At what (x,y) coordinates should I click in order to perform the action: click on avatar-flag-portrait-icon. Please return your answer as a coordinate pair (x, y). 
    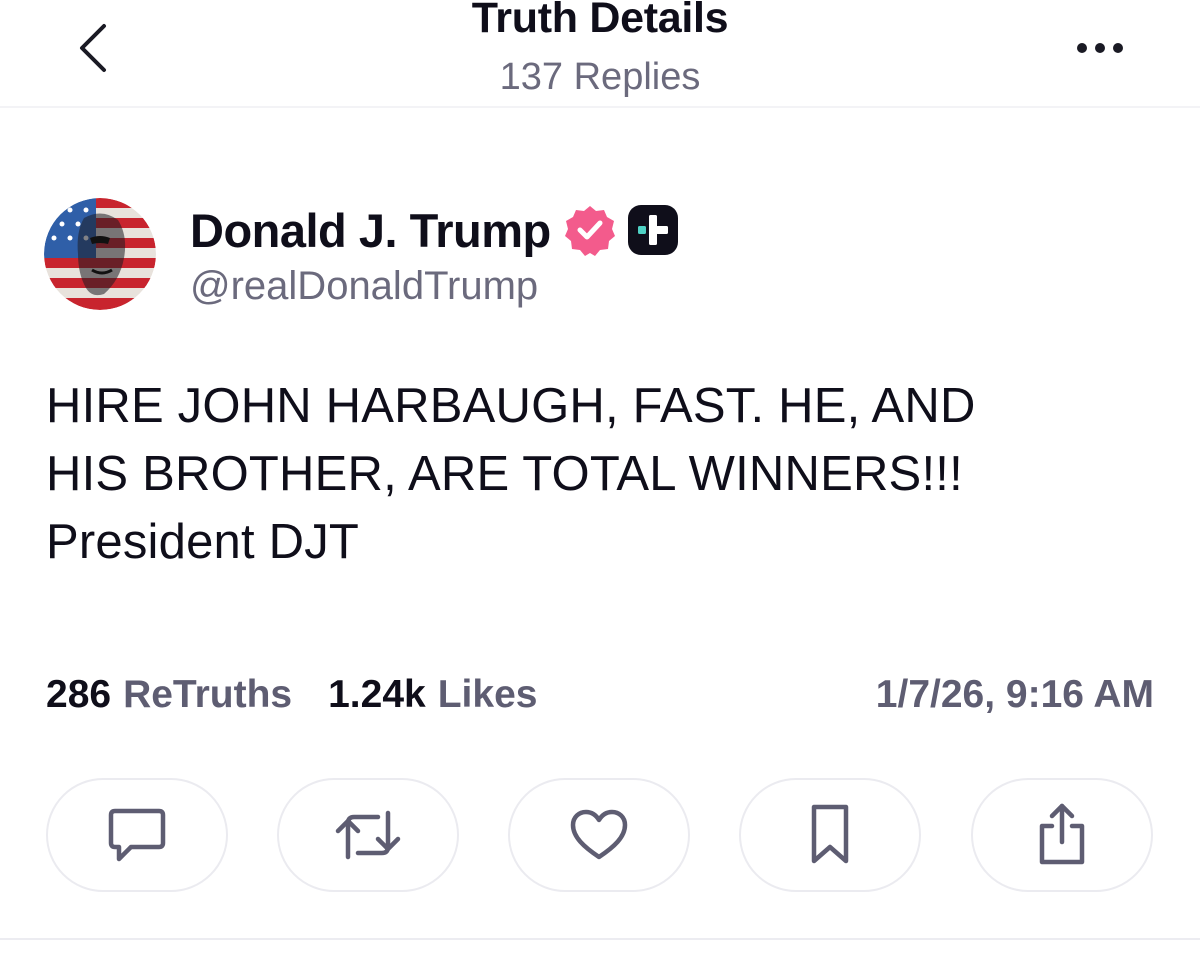
    Looking at the image, I should click on (100, 254).